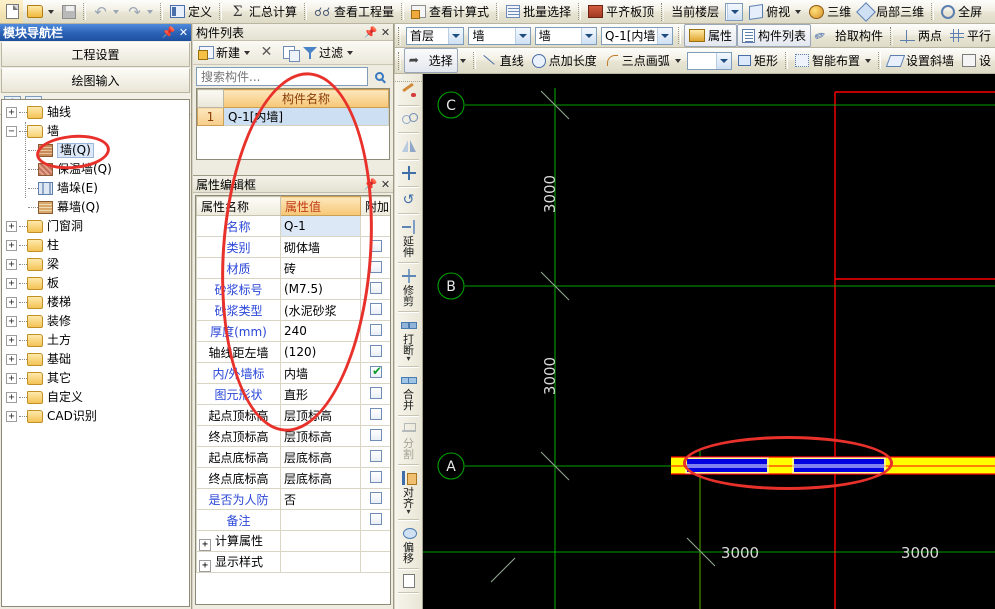  What do you see at coordinates (320, 289) in the screenshot?
I see `property-value: (M7.5)` at bounding box center [320, 289].